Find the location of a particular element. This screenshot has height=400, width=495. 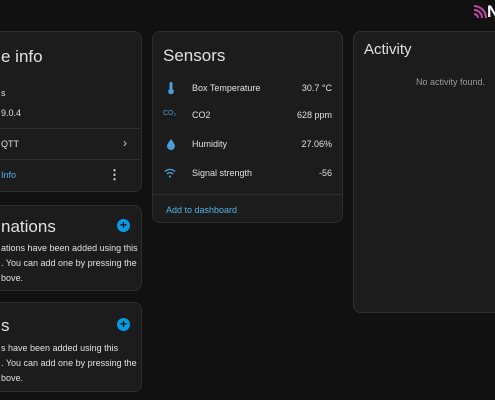

sensor-label: Humidity is located at coordinates (210, 144).